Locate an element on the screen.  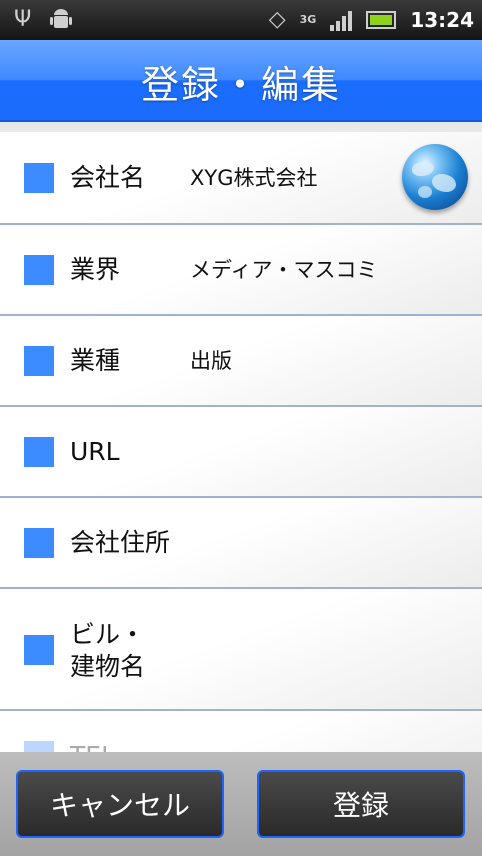
row-company-name: 会社名 XYG株式会社 is located at coordinates (241, 178).